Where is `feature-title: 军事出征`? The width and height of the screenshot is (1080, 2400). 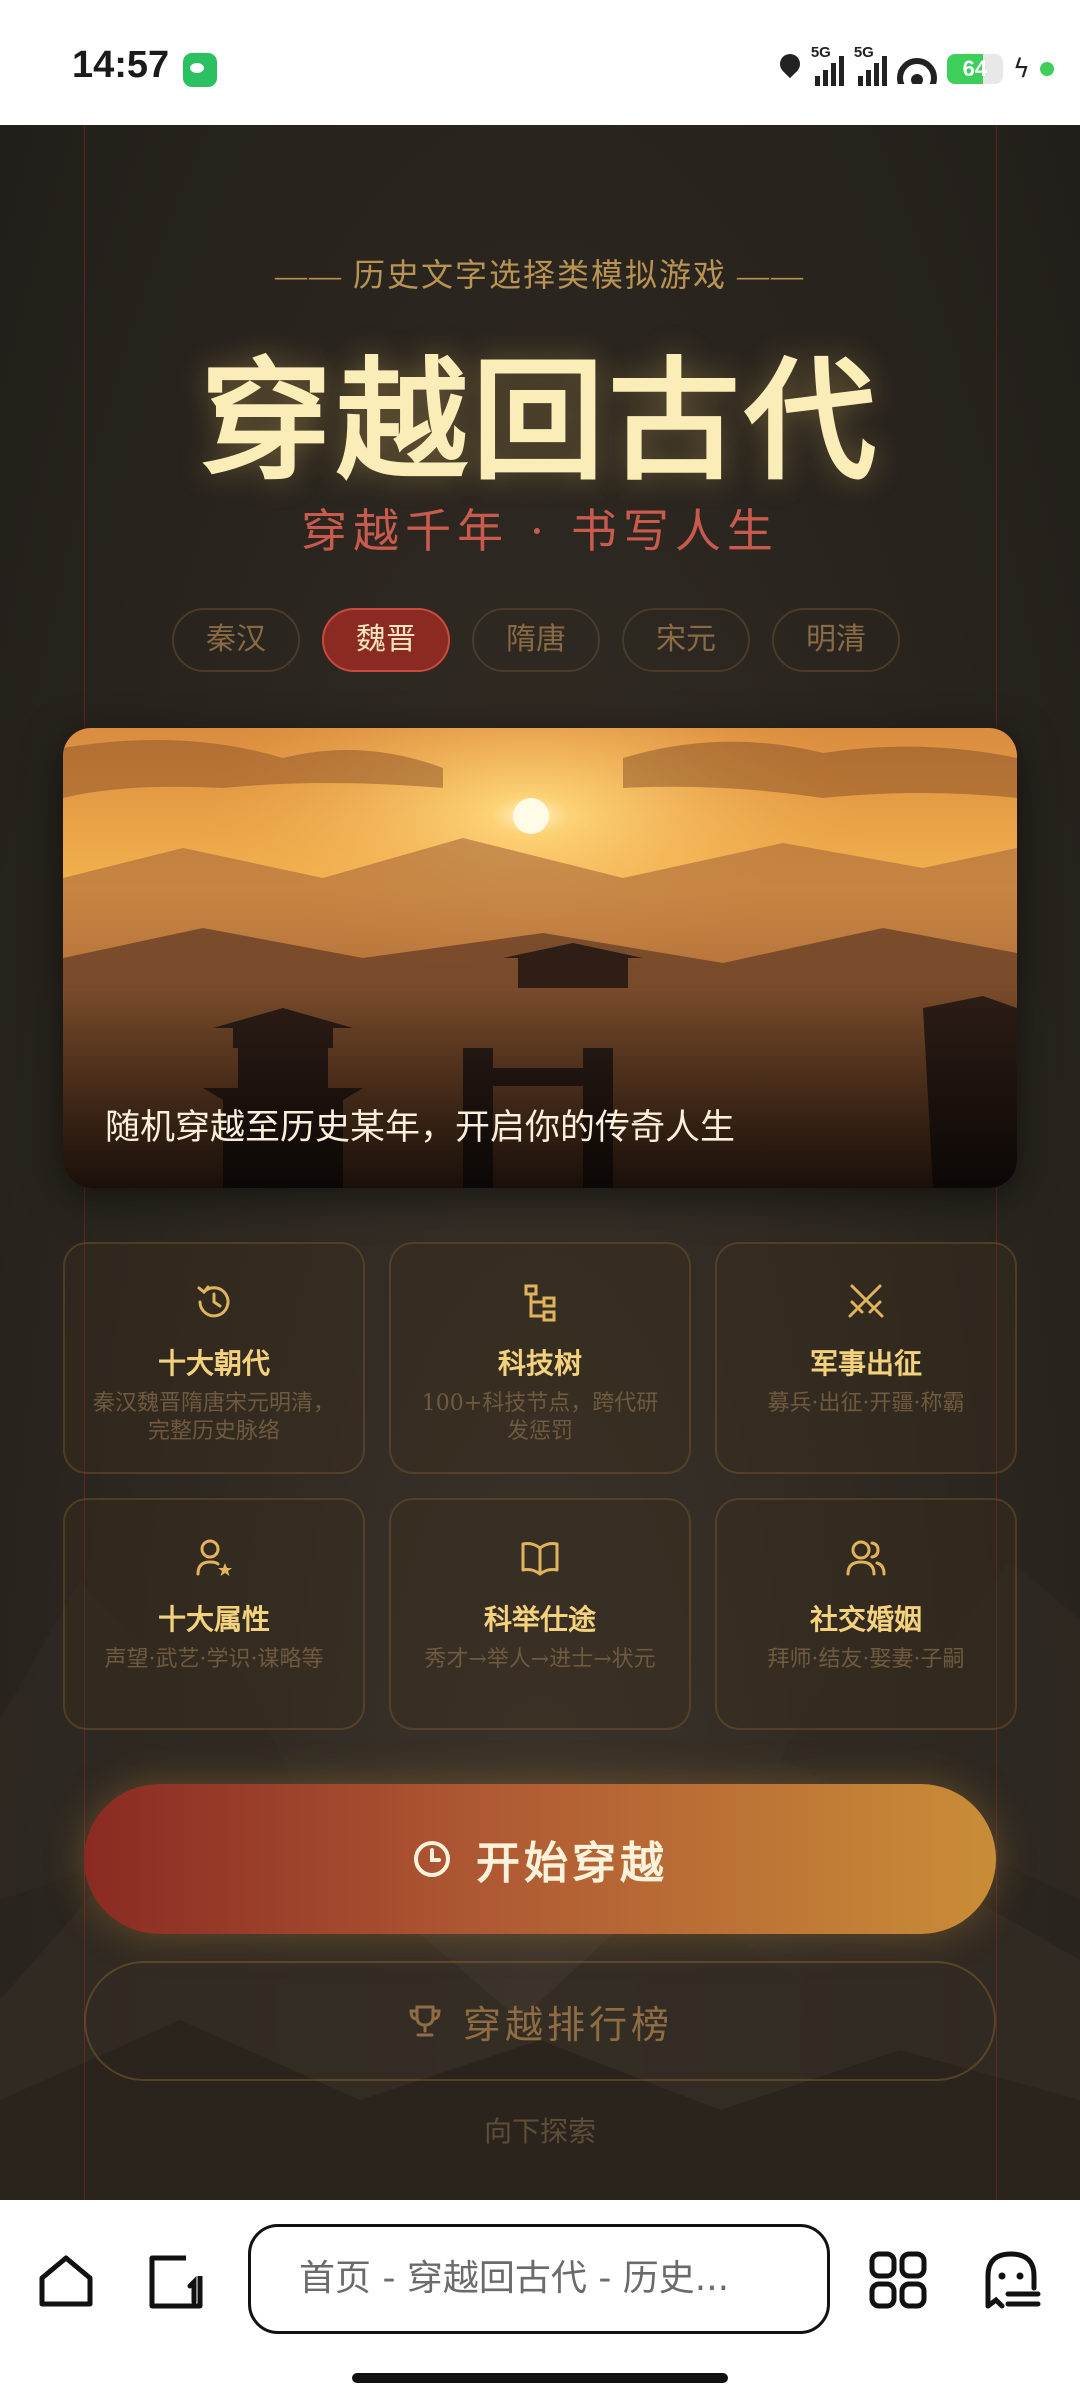 feature-title: 军事出征 is located at coordinates (865, 1363).